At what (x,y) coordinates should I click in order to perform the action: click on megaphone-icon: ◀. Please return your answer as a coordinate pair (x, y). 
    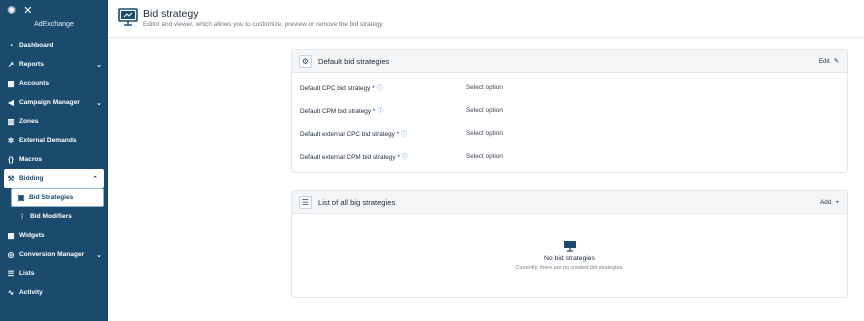
    Looking at the image, I should click on (11, 102).